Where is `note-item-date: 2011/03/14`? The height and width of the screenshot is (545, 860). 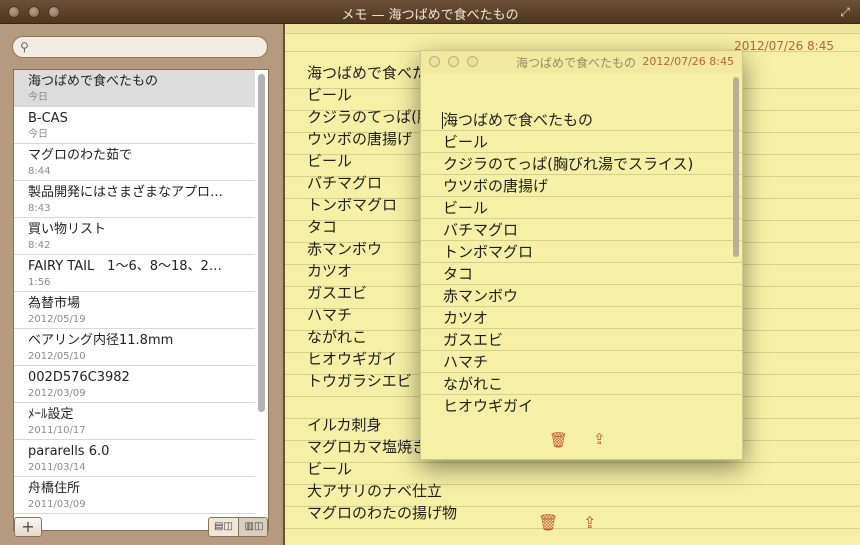 note-item-date: 2011/03/14 is located at coordinates (57, 467).